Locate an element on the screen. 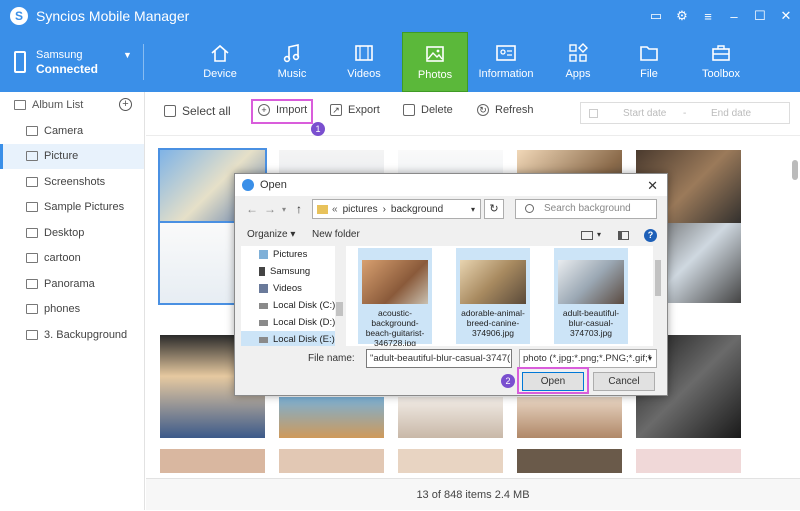  album-item-picture: Picture is located at coordinates (72, 156).